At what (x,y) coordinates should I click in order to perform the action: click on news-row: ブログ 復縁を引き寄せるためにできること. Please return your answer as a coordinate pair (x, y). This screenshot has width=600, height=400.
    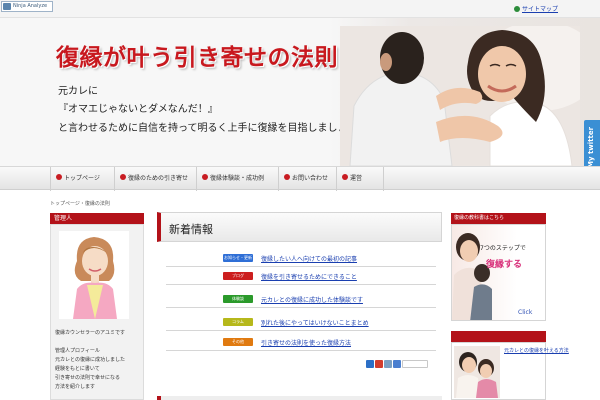
    Looking at the image, I should click on (301, 276).